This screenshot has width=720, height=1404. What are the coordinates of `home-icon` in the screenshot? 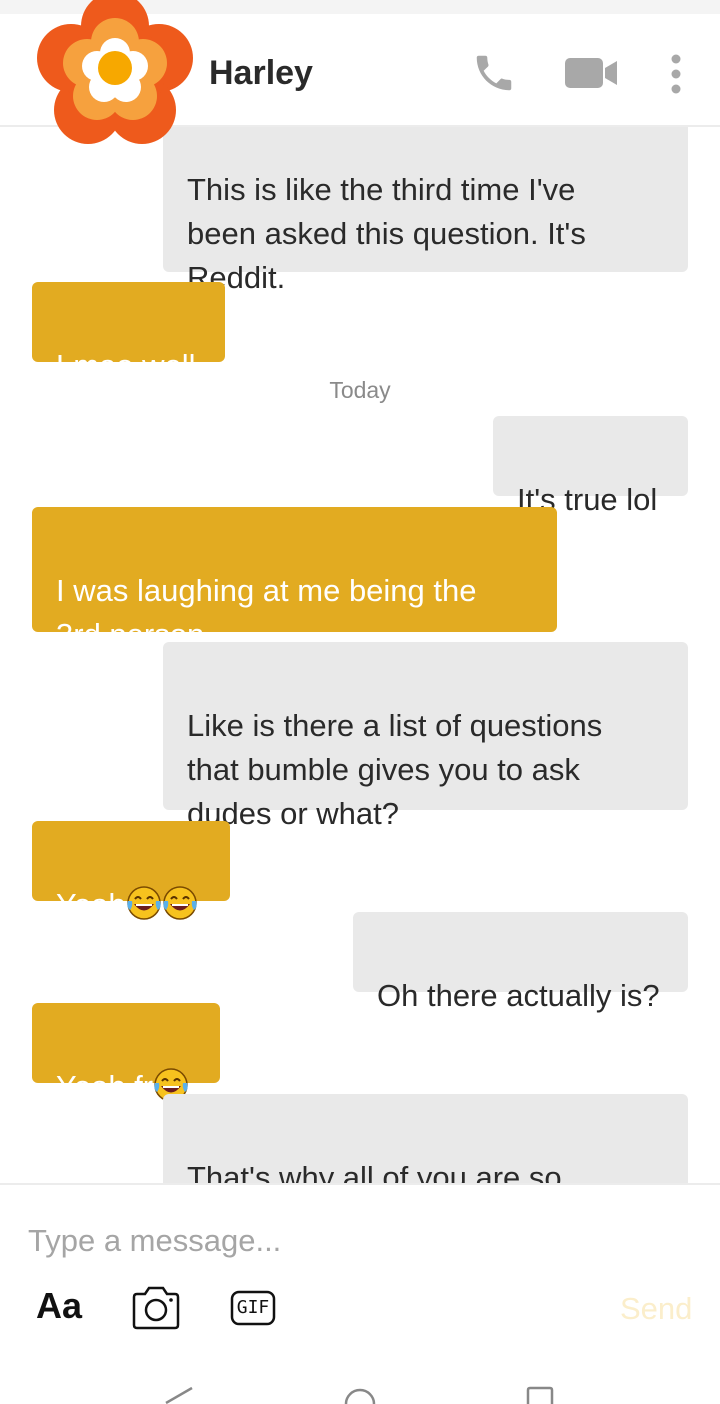 It's located at (360, 1395).